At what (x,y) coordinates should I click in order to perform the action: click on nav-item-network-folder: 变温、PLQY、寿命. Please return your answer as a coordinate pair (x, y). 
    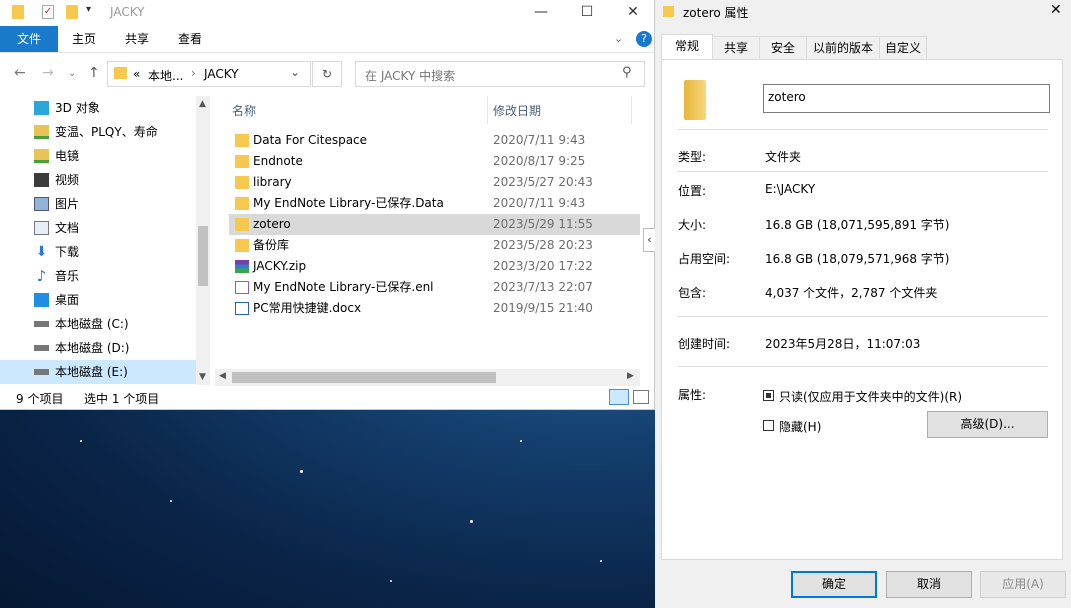
    Looking at the image, I should click on (98, 132).